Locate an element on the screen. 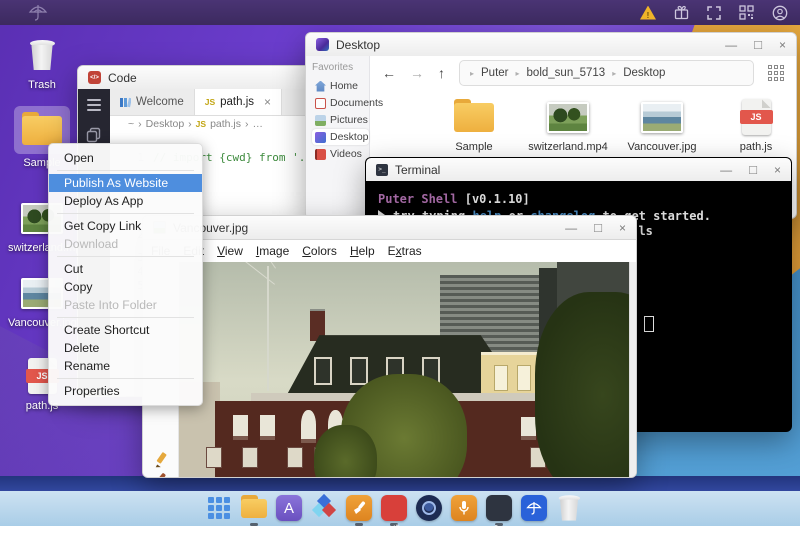 The image size is (800, 533). photo-ship-mast is located at coordinates (267, 328).